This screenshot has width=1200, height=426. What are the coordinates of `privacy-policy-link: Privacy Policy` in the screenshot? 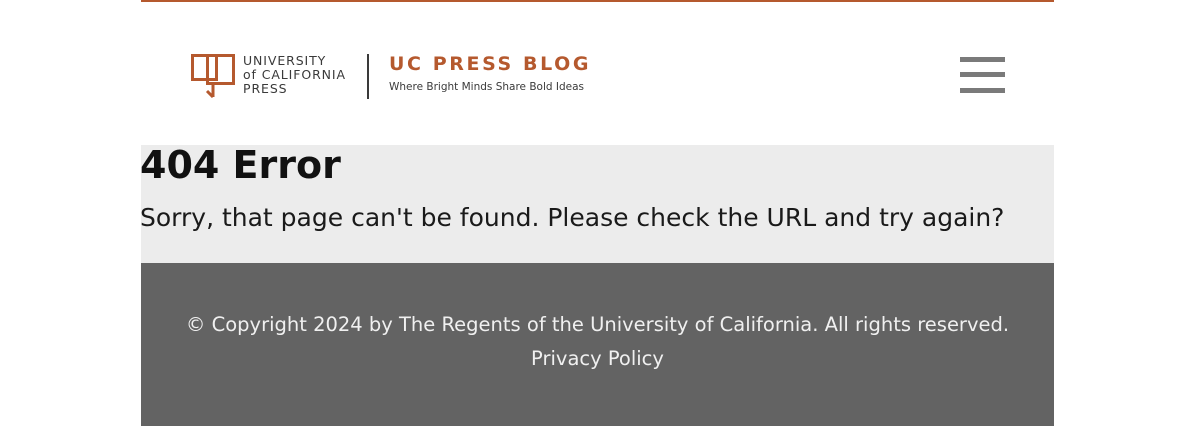 It's located at (597, 358).